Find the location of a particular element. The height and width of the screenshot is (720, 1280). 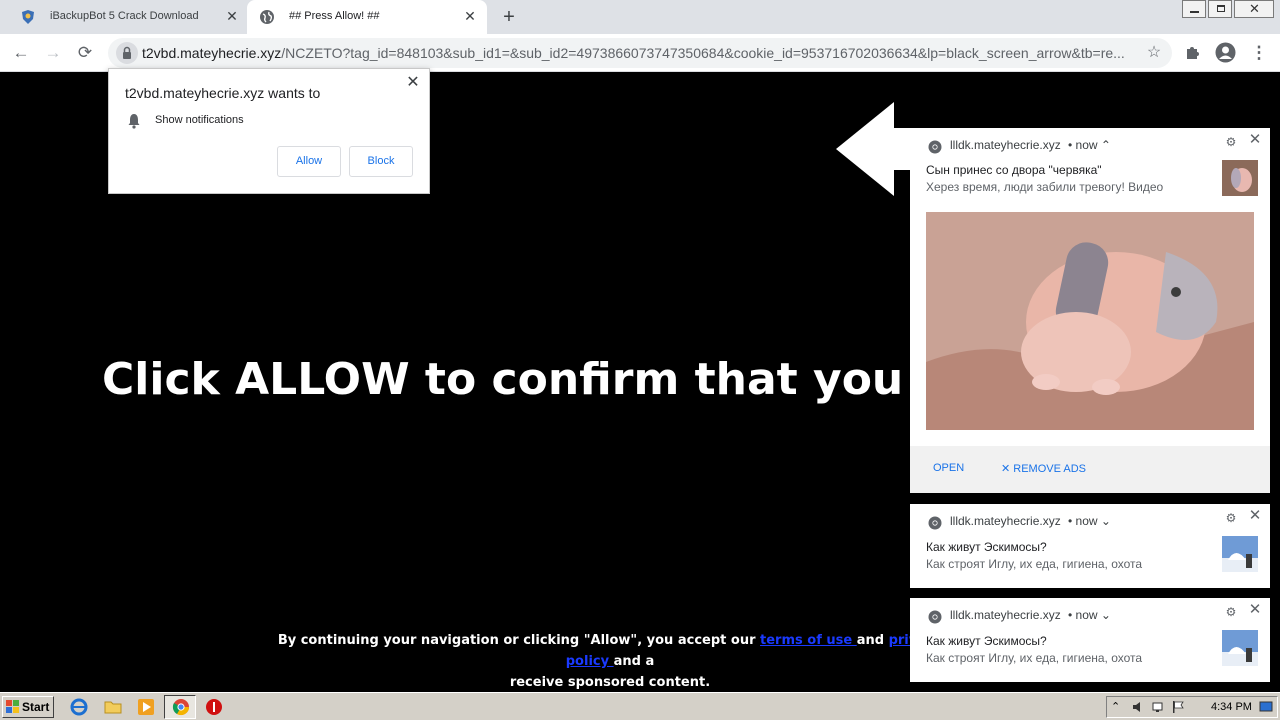

prompt-title: t2vbd.mateyhecrie.xyz wants to is located at coordinates (223, 93).